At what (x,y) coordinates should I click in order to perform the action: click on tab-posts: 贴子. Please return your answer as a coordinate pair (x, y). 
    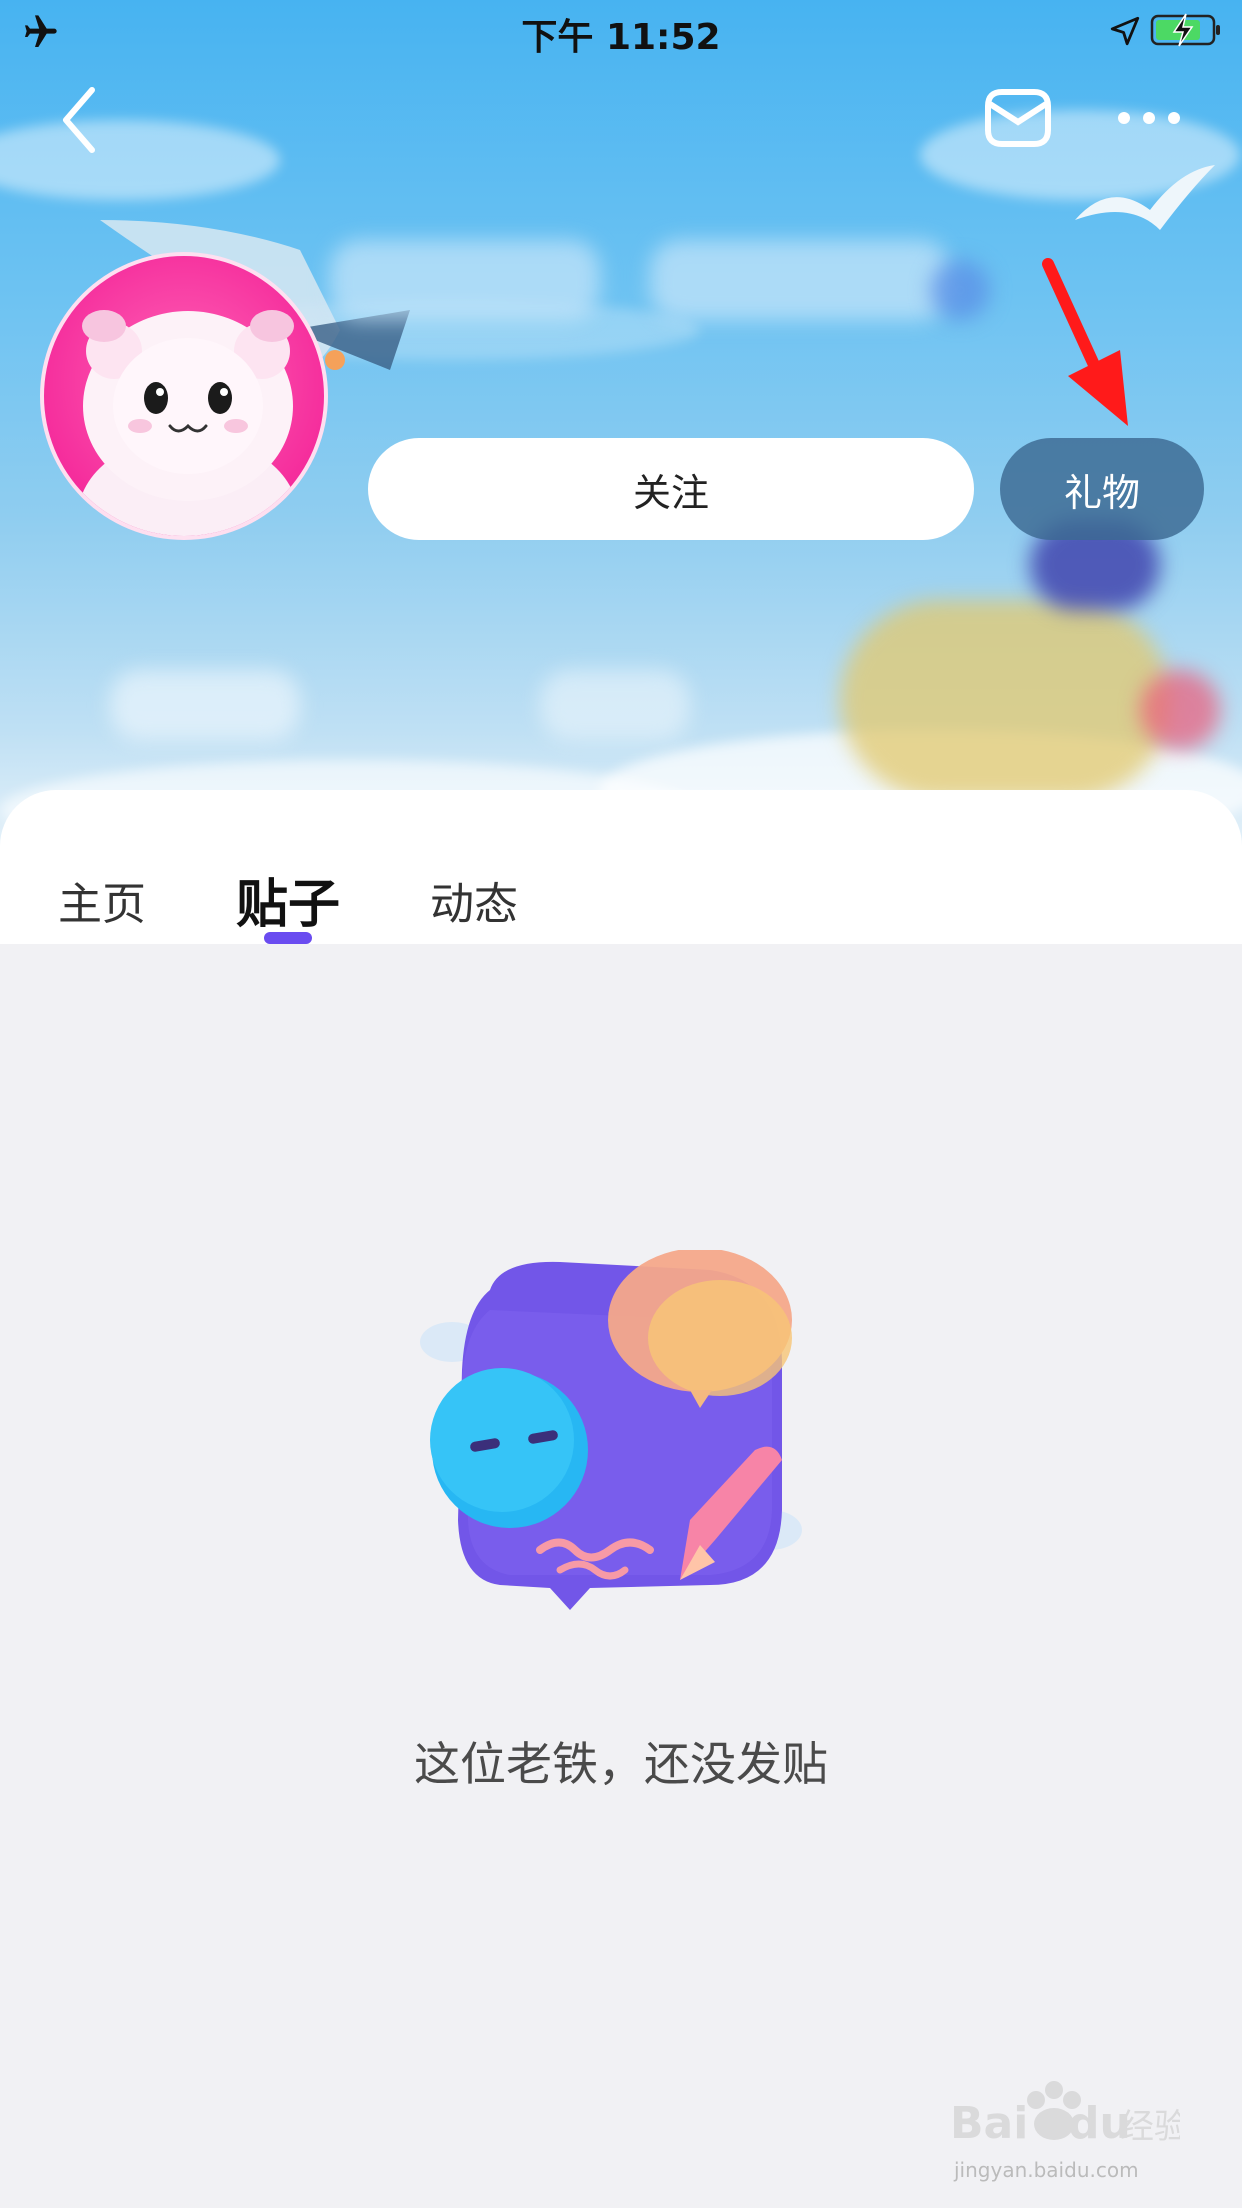
    Looking at the image, I should click on (288, 899).